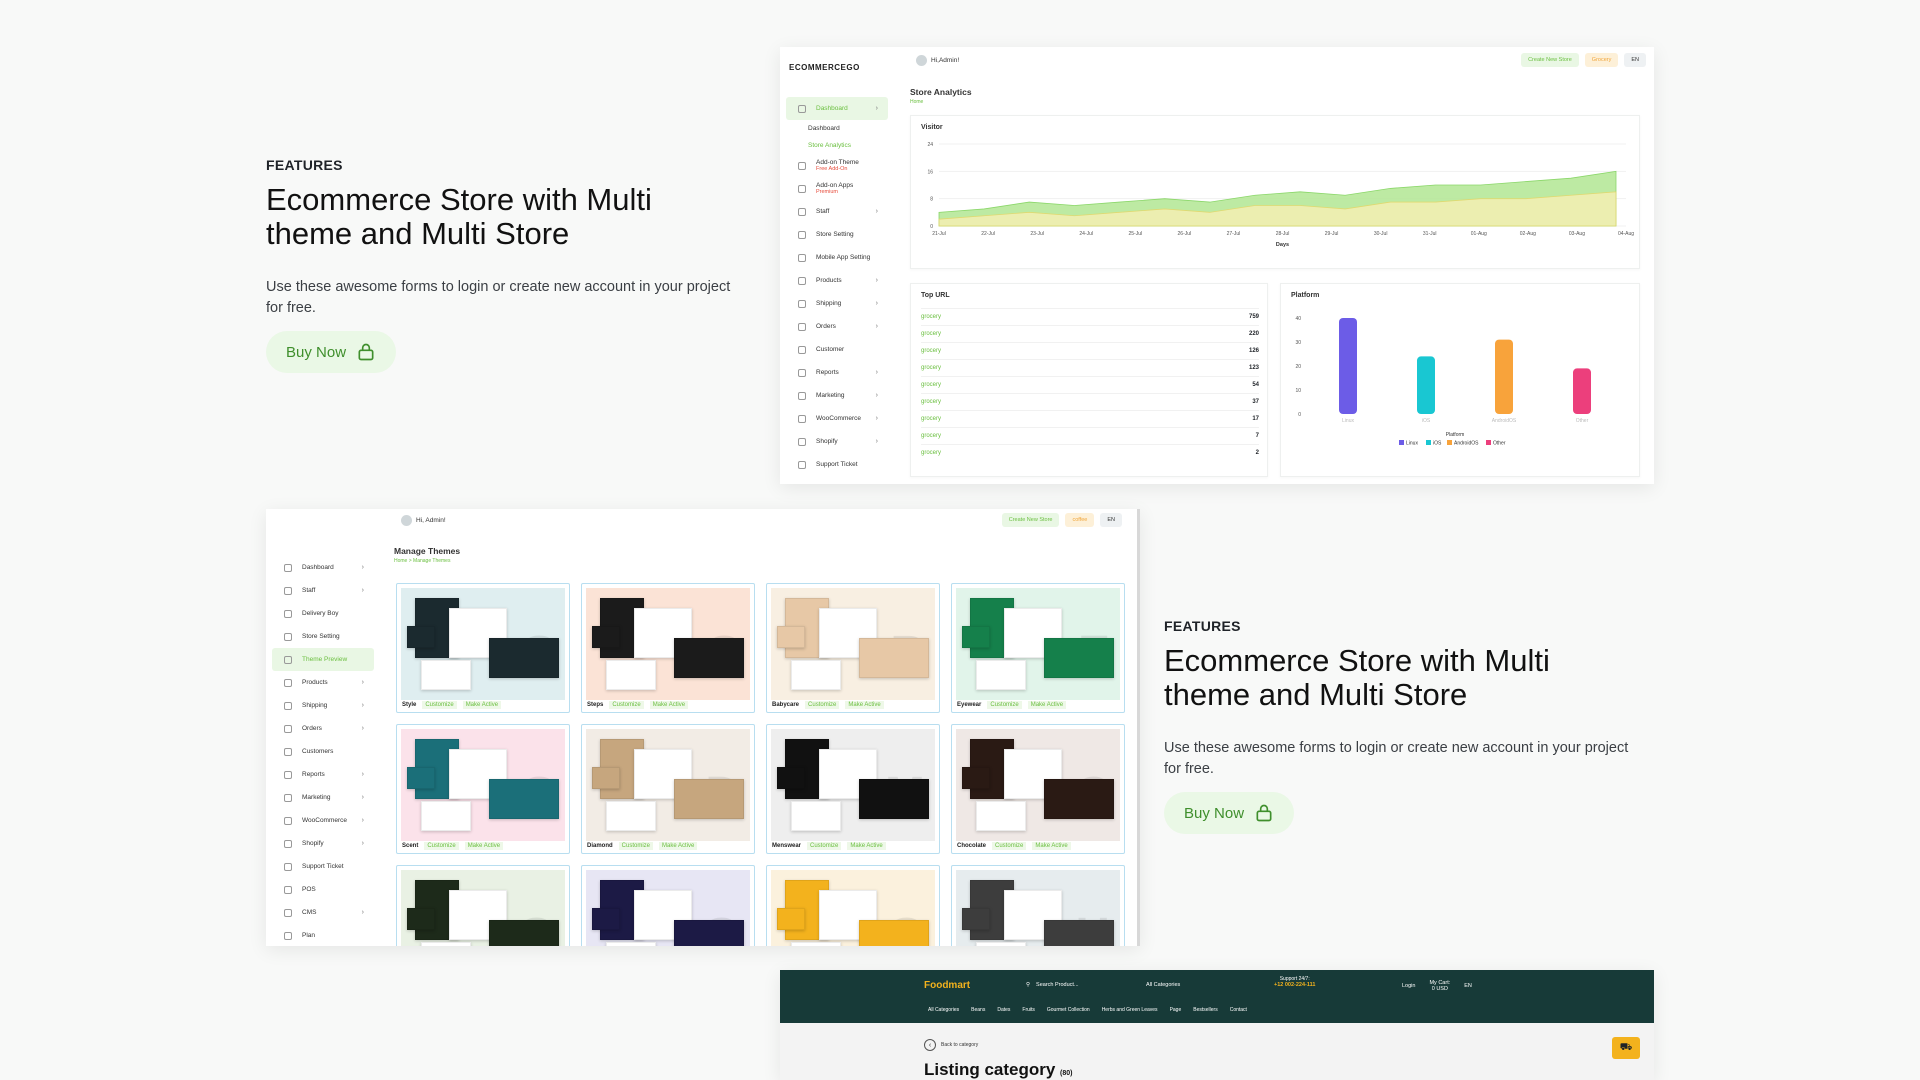 The height and width of the screenshot is (1080, 1920). I want to click on nav-item: Fruits, so click(1028, 1010).